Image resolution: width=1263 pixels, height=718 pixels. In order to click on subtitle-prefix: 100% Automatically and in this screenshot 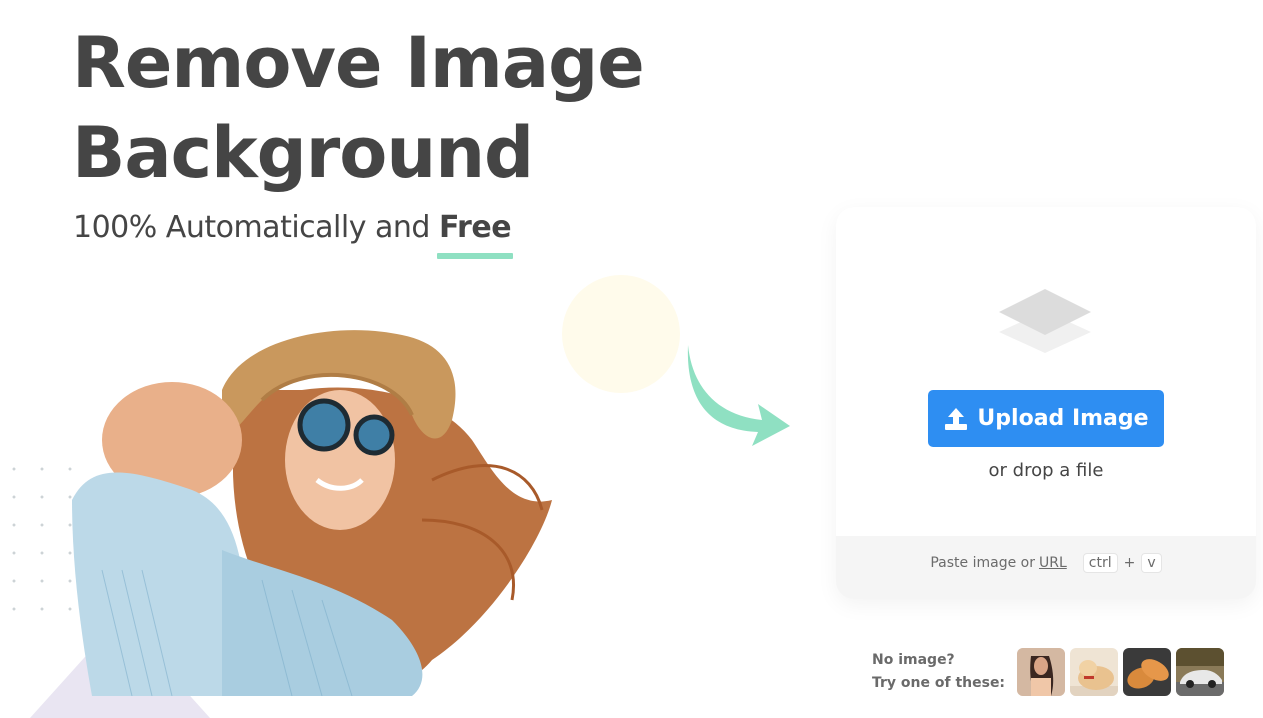, I will do `click(256, 227)`.